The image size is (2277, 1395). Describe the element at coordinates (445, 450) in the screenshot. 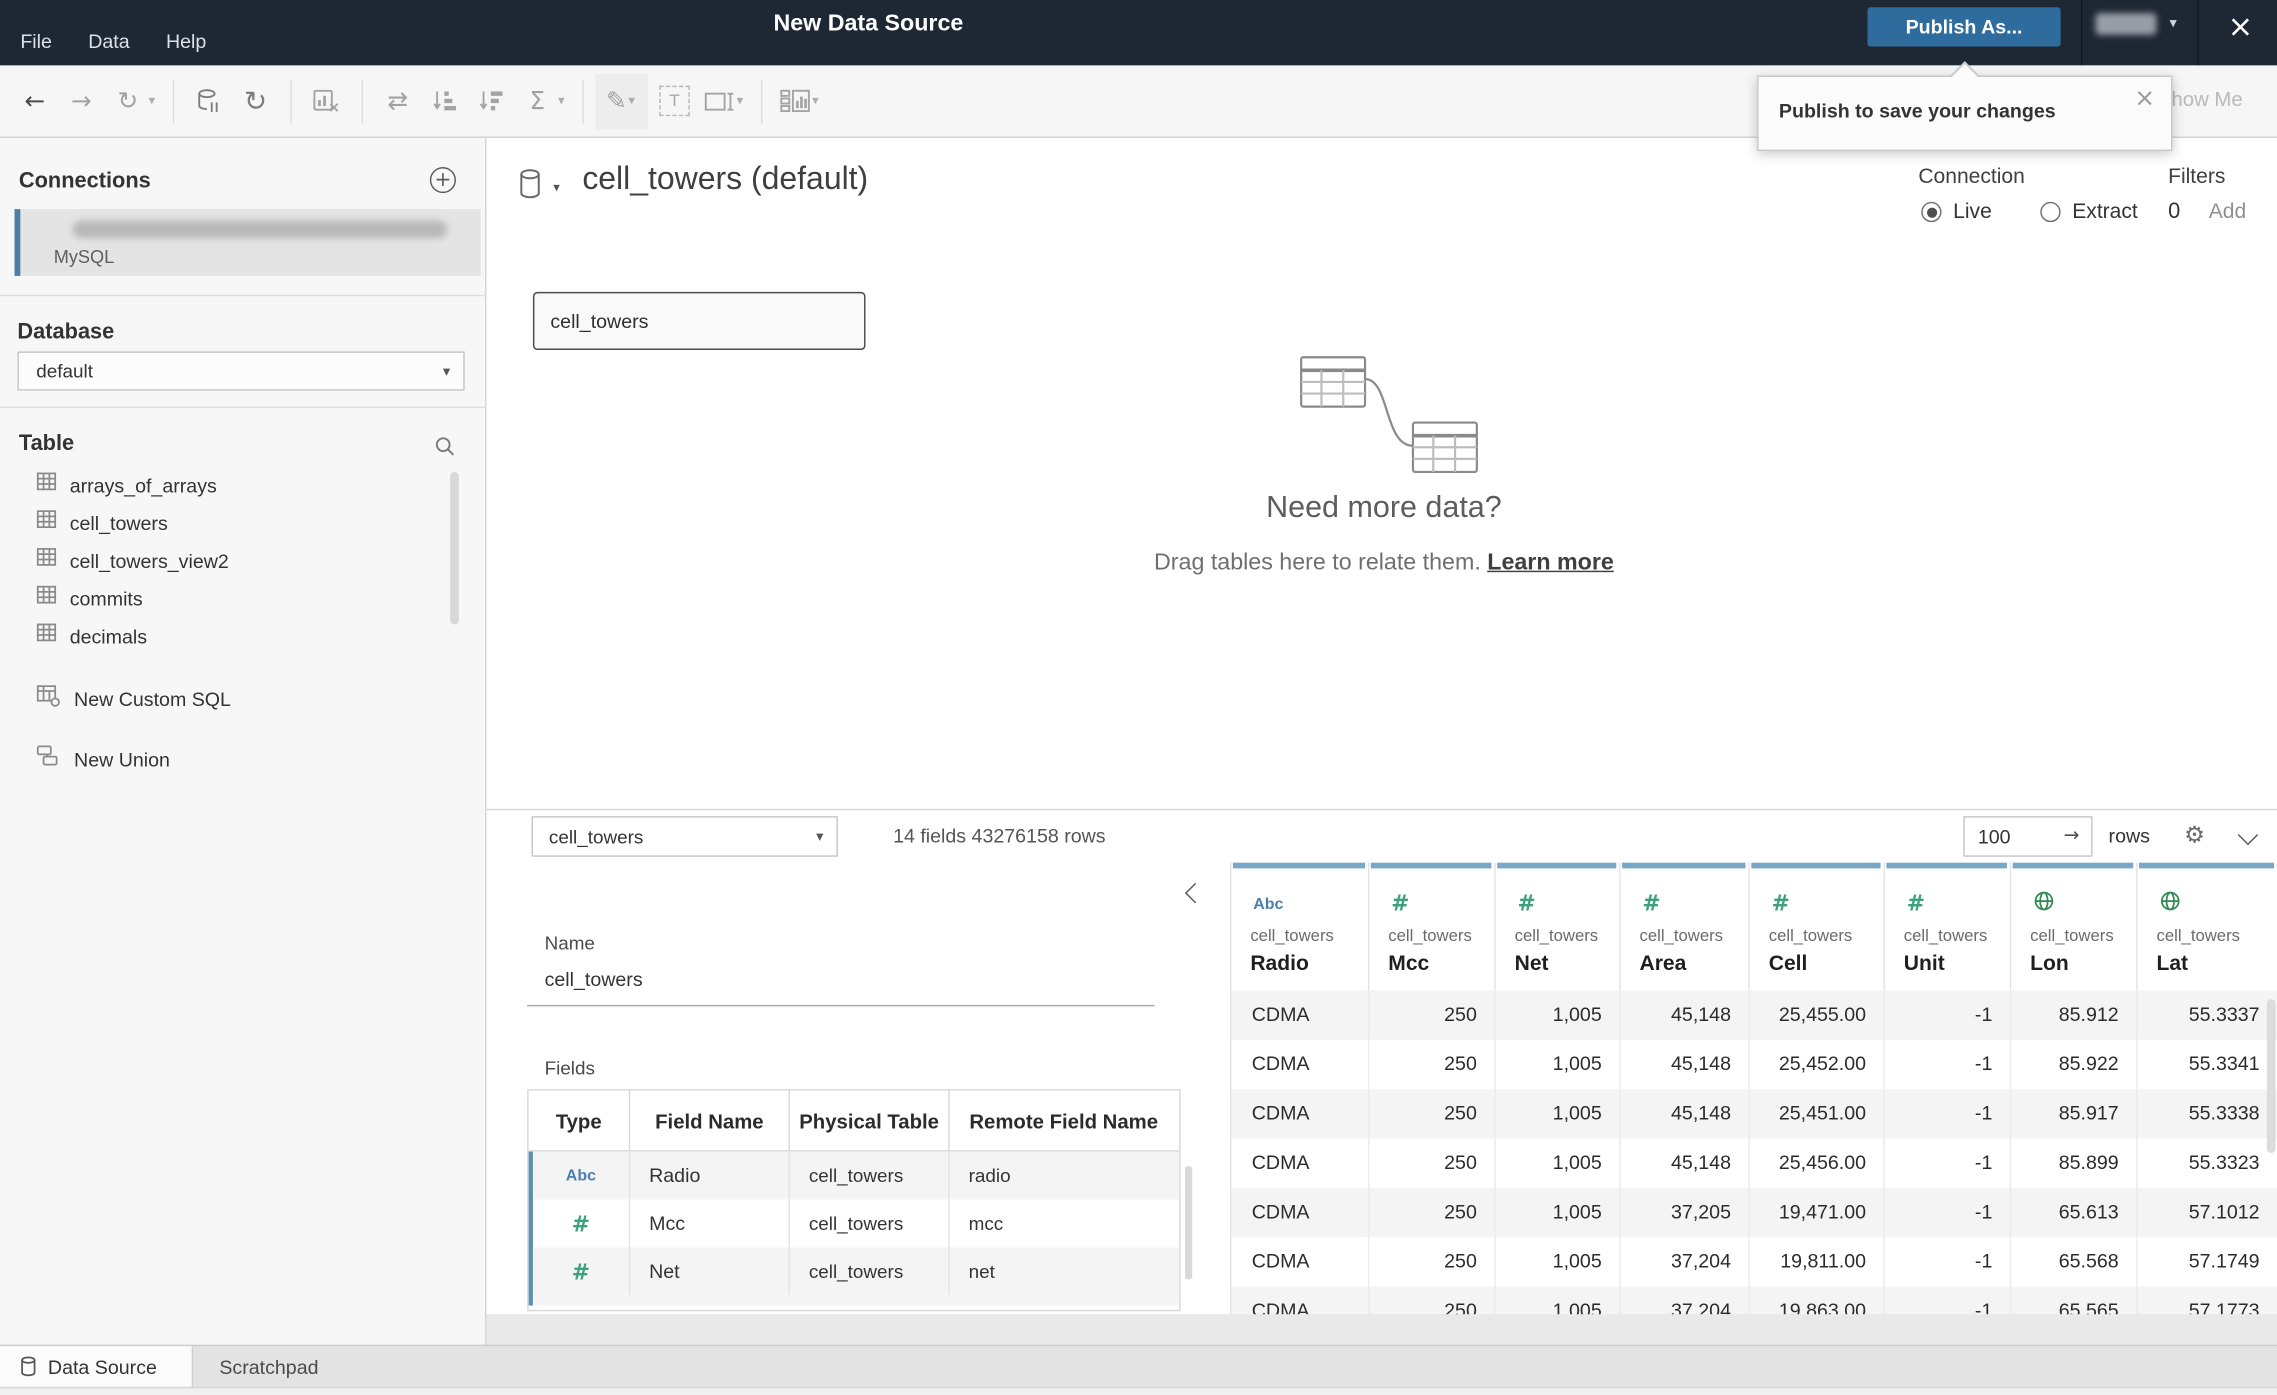

I see `search-icon` at that location.